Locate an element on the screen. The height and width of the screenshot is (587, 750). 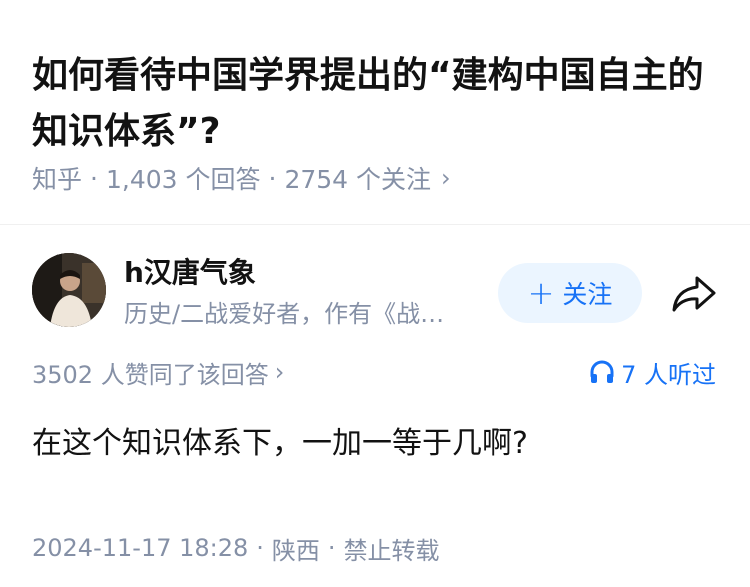
source-label: 知乎 is located at coordinates (57, 179).